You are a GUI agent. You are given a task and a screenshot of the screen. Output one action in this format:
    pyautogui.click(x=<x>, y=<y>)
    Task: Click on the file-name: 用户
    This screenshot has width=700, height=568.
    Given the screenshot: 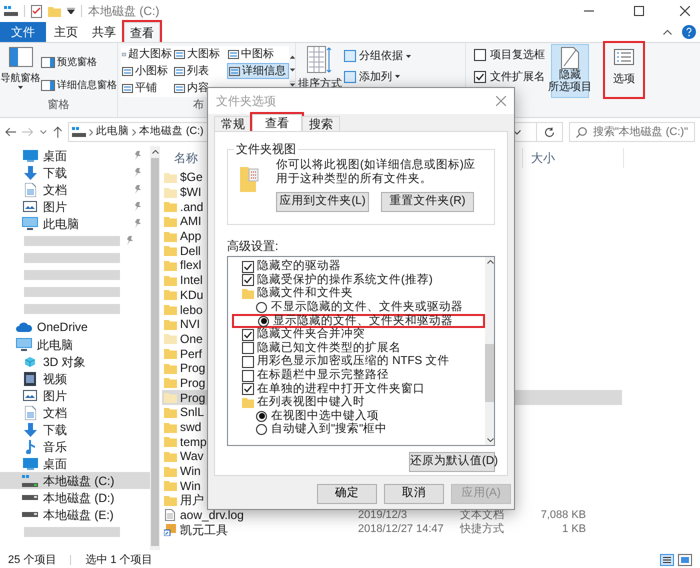 What is the action you would take?
    pyautogui.click(x=191, y=501)
    